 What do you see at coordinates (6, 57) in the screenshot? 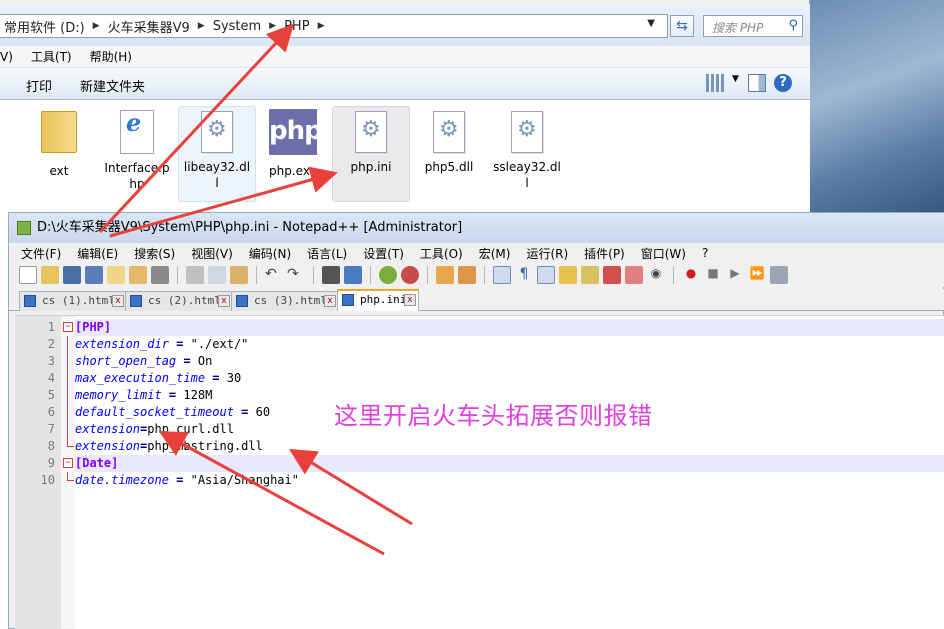
I see `menu-view: V)` at bounding box center [6, 57].